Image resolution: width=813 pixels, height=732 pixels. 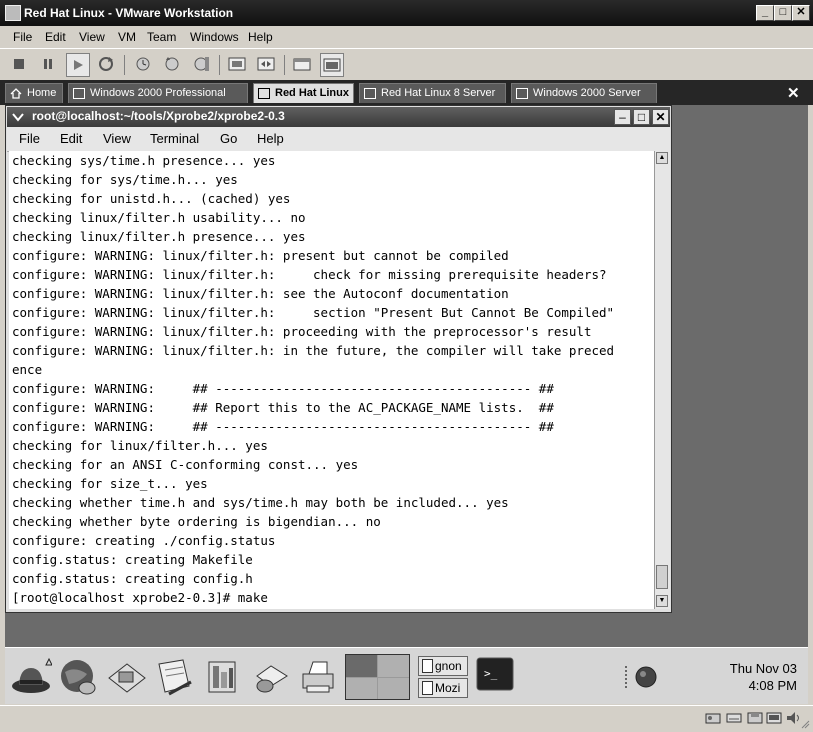 What do you see at coordinates (427, 688) in the screenshot?
I see `window-icon` at bounding box center [427, 688].